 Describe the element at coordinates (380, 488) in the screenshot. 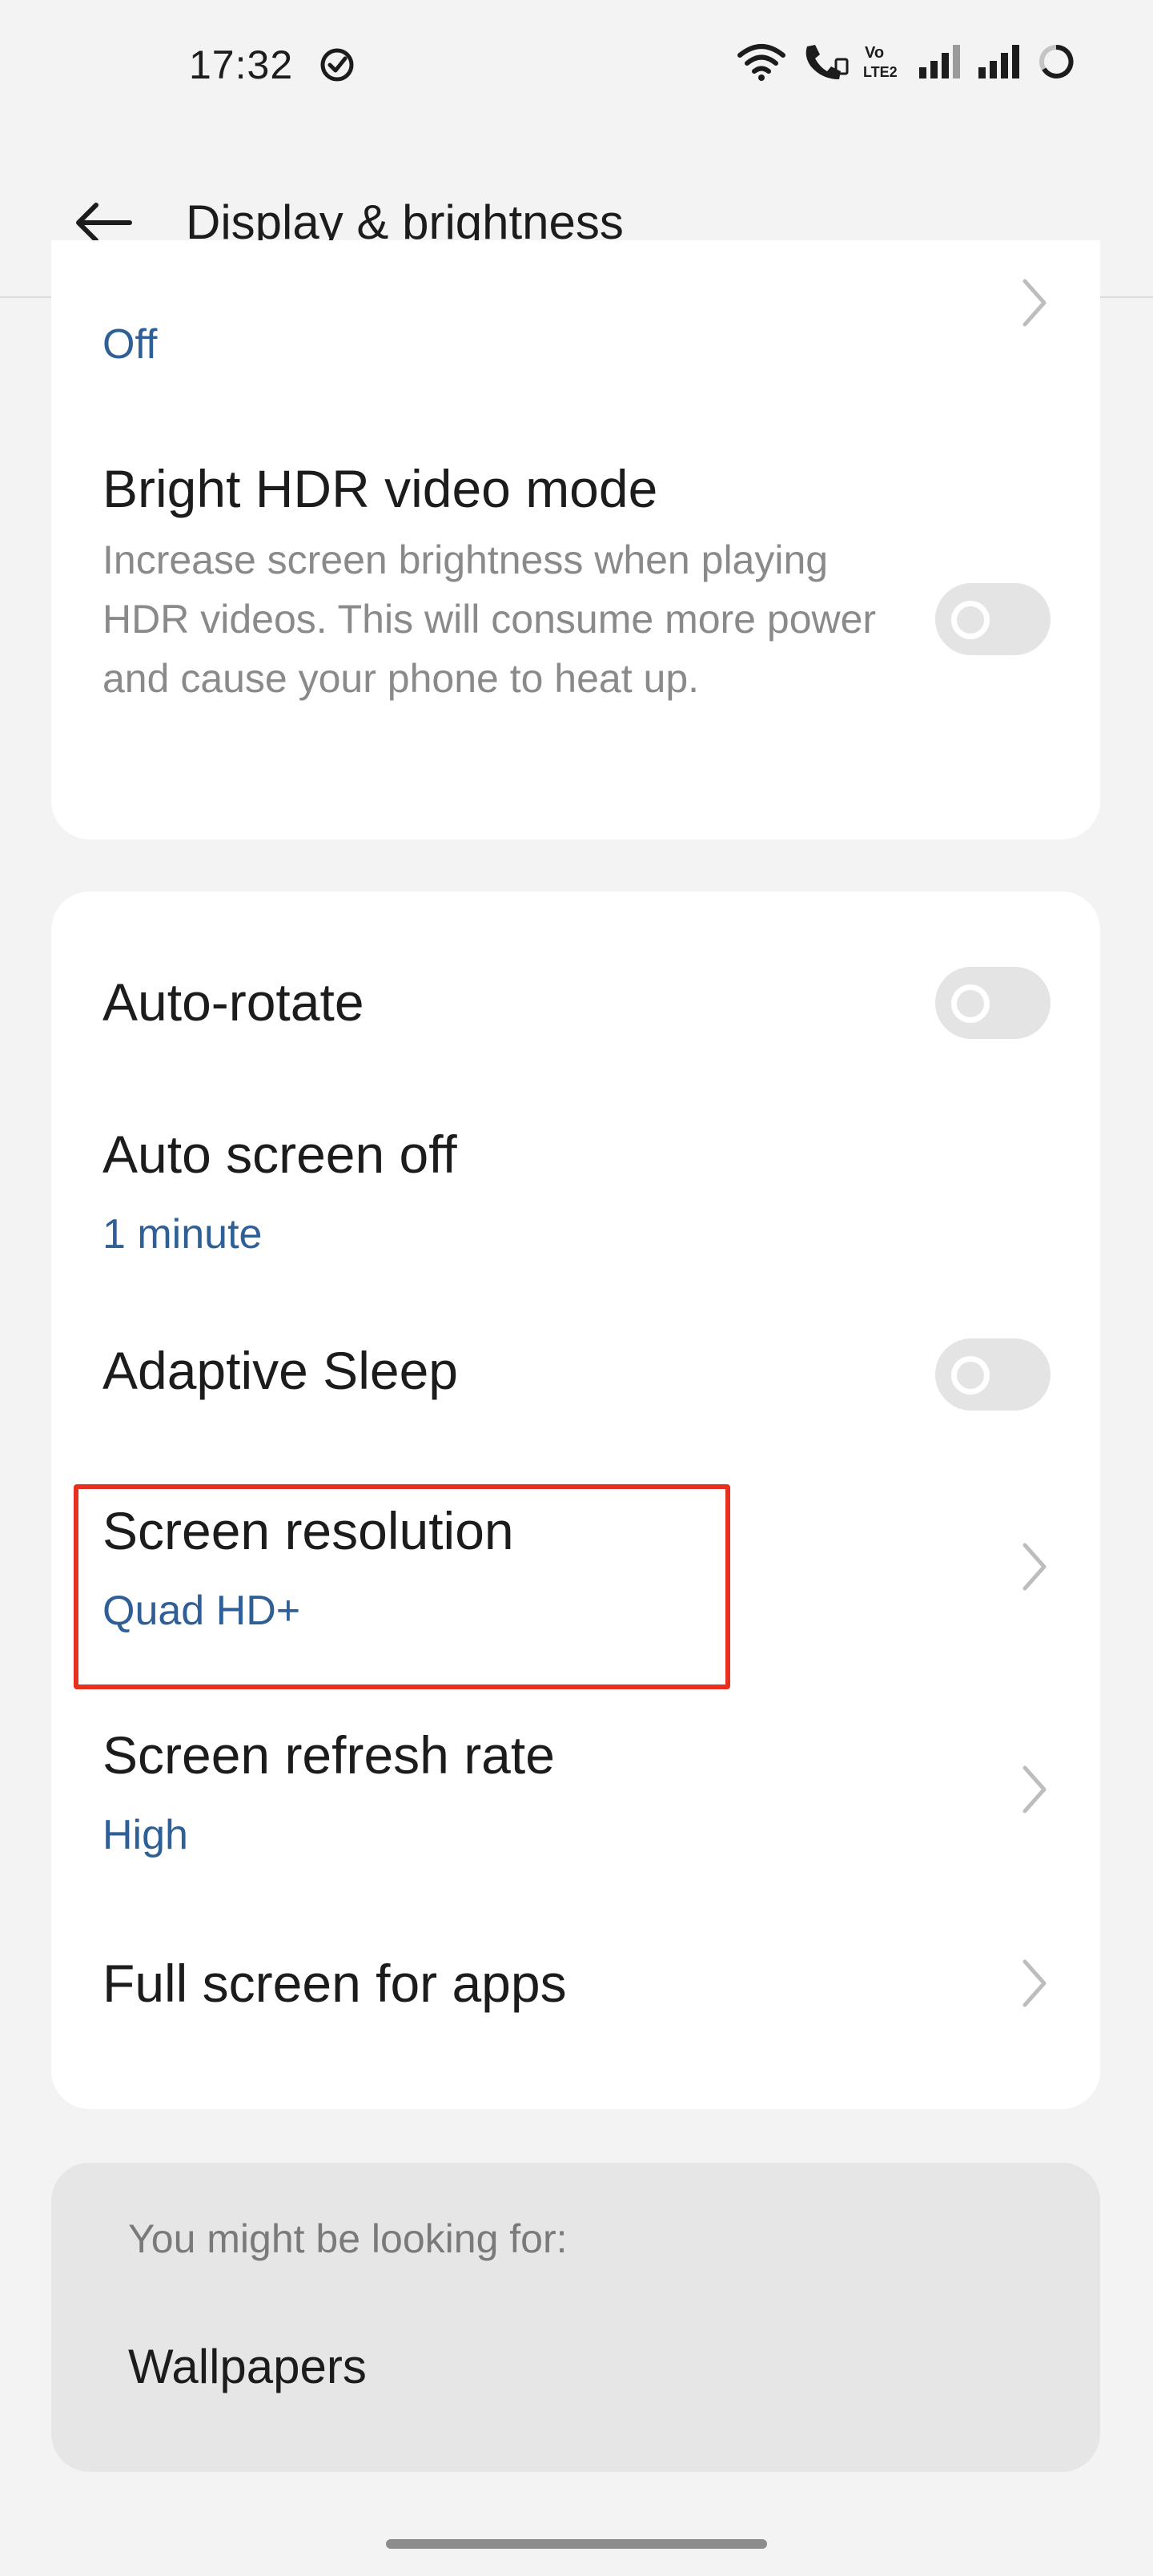

I see `hdr-title: Bright HDR video mode` at that location.